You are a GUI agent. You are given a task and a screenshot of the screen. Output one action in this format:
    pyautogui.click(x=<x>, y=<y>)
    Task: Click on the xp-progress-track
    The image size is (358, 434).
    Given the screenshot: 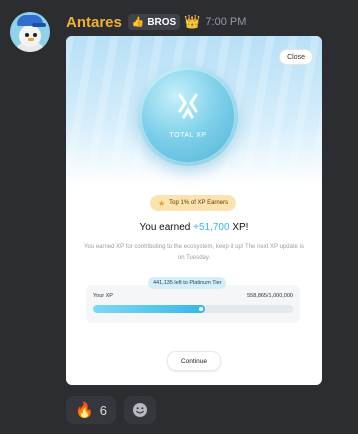 What is the action you would take?
    pyautogui.click(x=193, y=309)
    